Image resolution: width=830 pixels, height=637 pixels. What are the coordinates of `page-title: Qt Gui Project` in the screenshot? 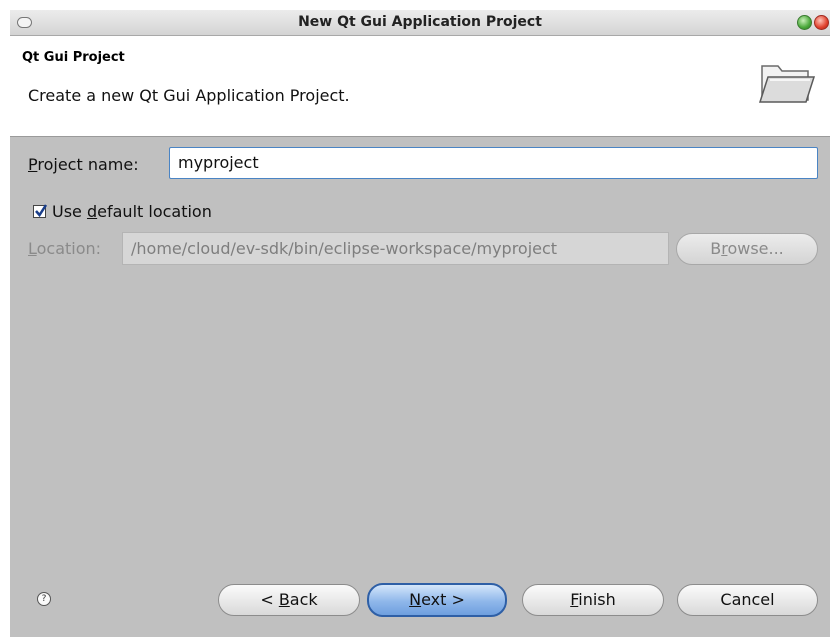 It's located at (73, 57).